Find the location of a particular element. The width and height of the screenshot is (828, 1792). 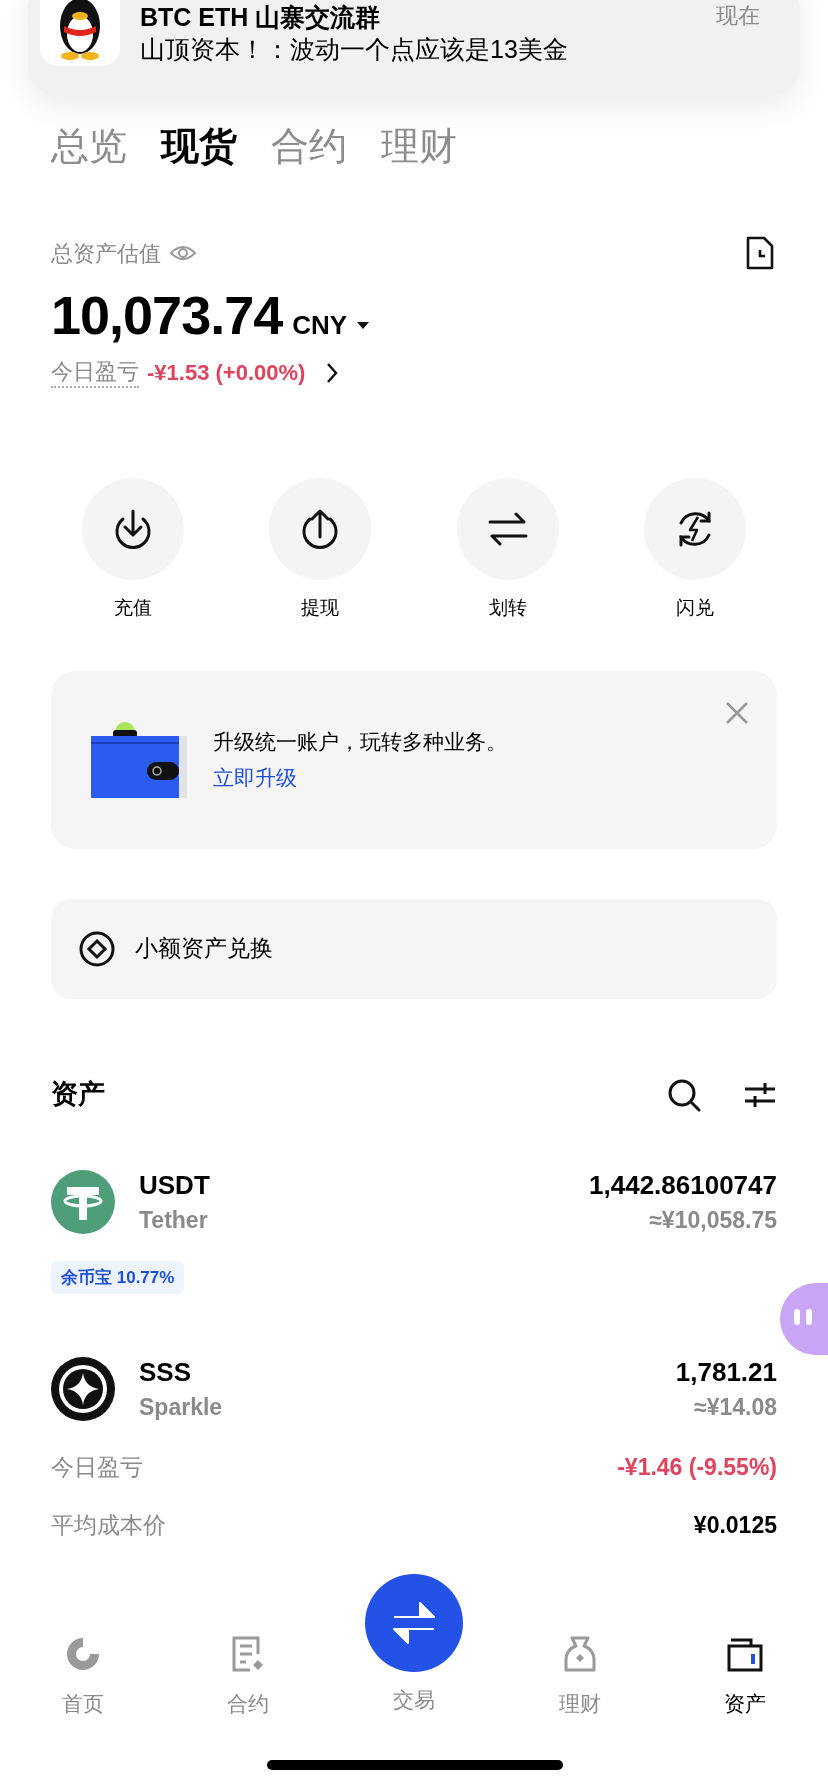

tab: 总览 is located at coordinates (89, 146).